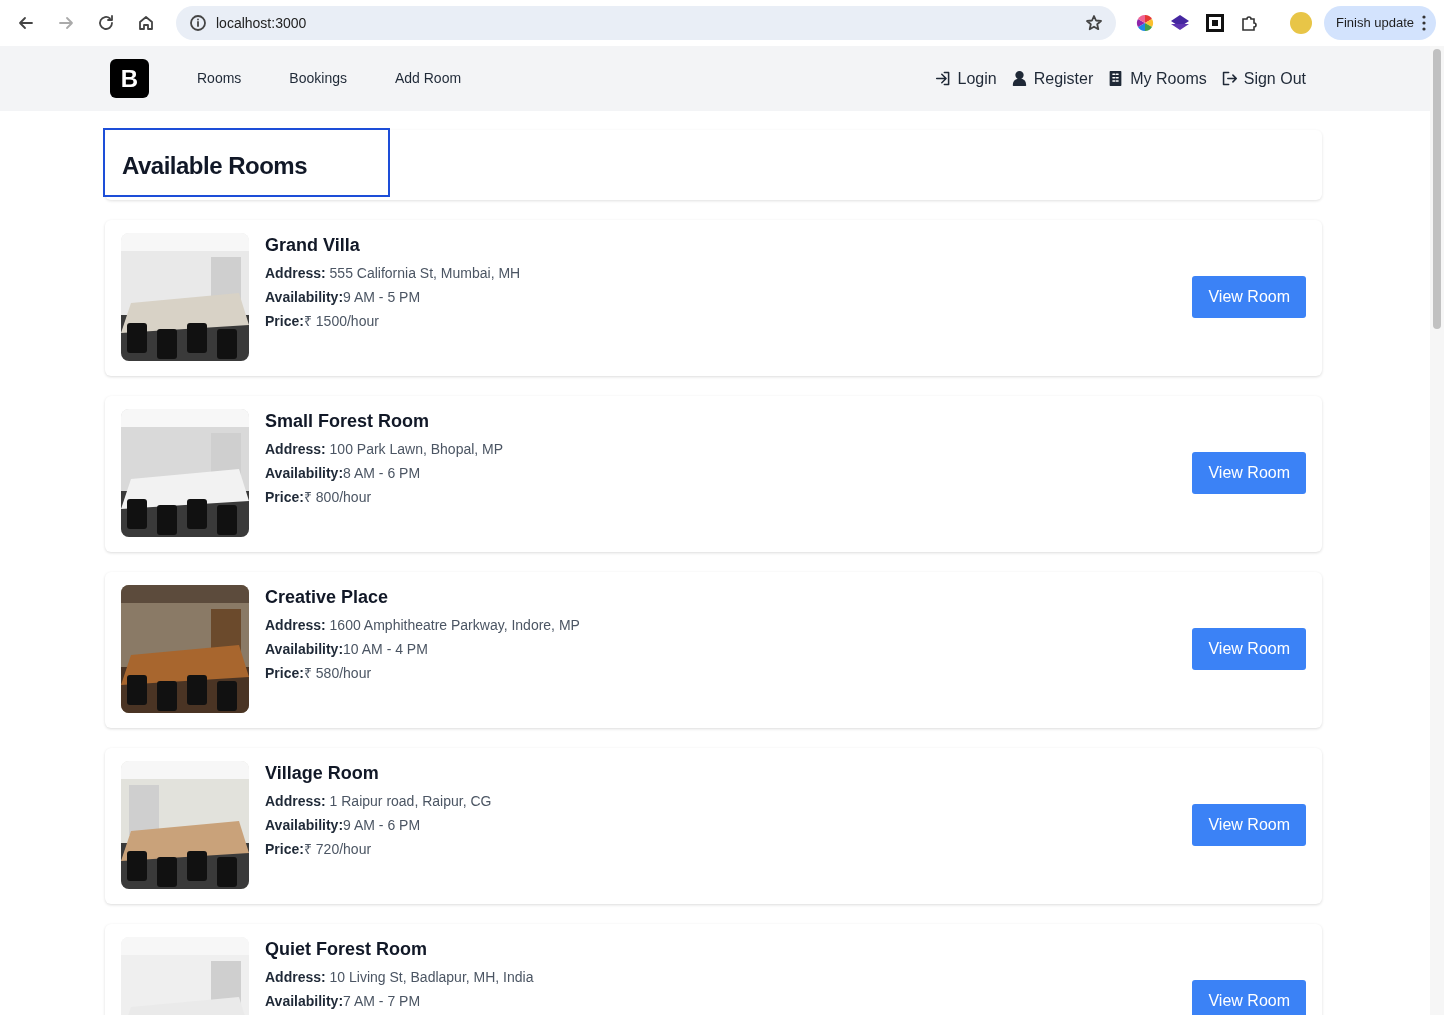 This screenshot has width=1444, height=1015. Describe the element at coordinates (319, 848) in the screenshot. I see `room-detail: Price:₹ 720/hour` at that location.